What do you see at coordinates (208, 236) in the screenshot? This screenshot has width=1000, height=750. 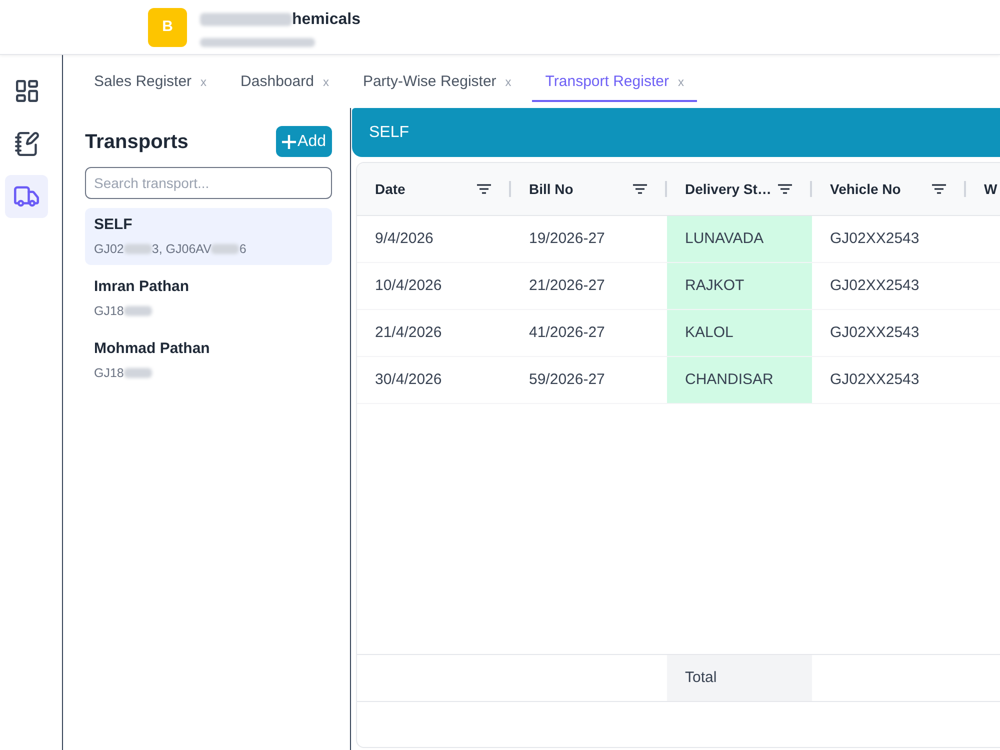 I see `transport-list-item: SELF GJ02 3, GJ06AV 6` at bounding box center [208, 236].